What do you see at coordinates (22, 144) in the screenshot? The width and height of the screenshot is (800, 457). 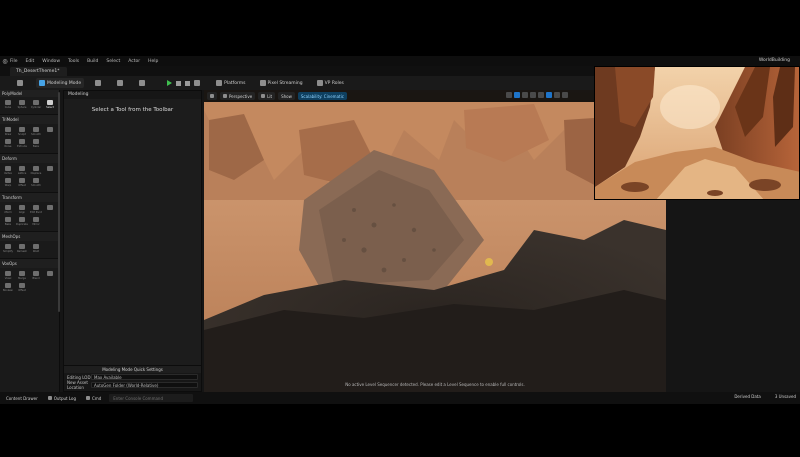 I see `palette-tool-button: Extrude` at bounding box center [22, 144].